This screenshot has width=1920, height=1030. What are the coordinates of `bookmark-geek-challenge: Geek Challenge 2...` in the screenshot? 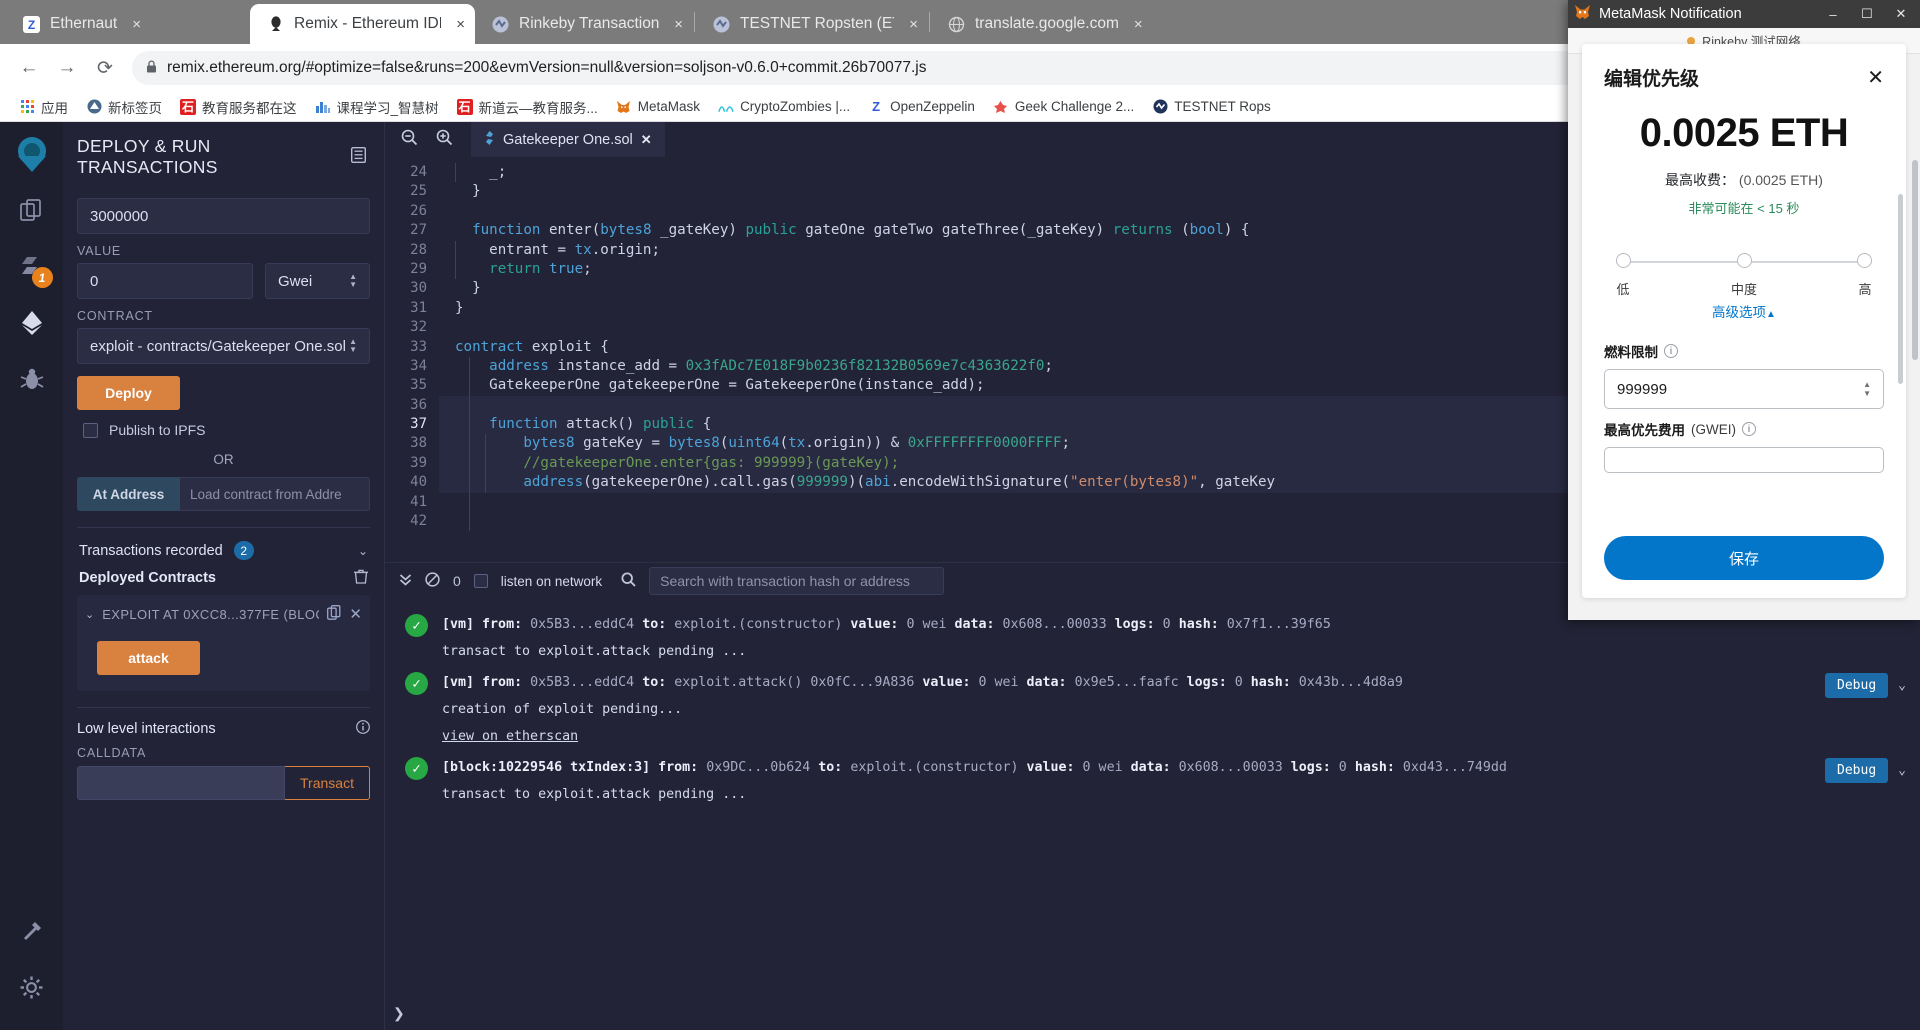 It's located at (1063, 107).